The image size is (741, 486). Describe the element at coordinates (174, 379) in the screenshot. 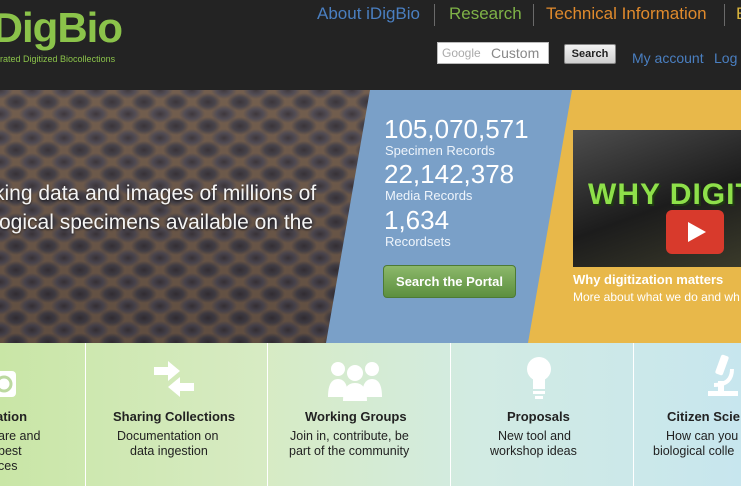

I see `exchange-arrows-icon` at that location.